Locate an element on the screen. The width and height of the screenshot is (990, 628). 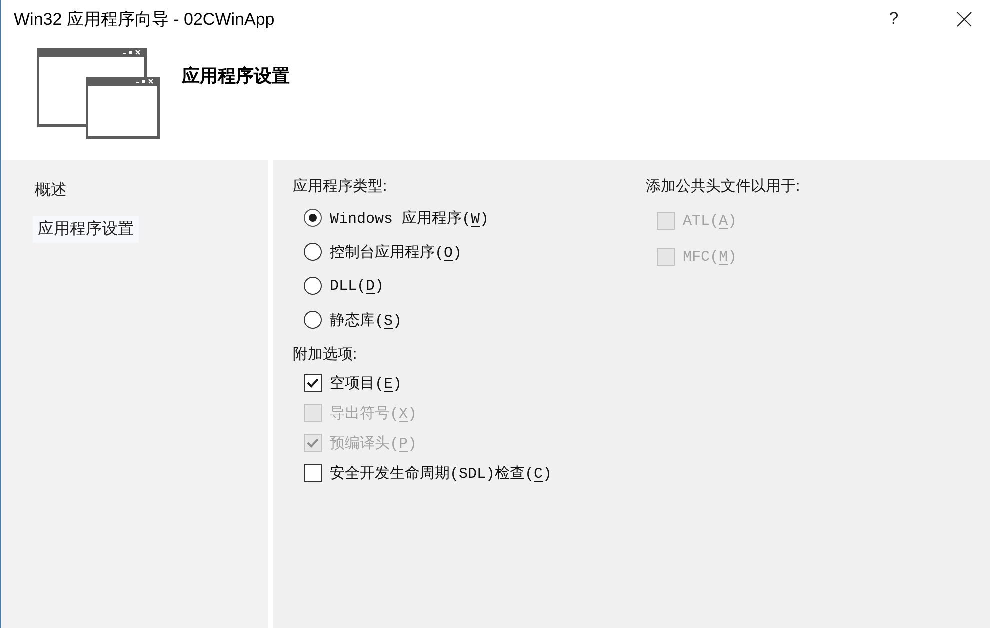
section-title: 应用程序类型: is located at coordinates (340, 187).